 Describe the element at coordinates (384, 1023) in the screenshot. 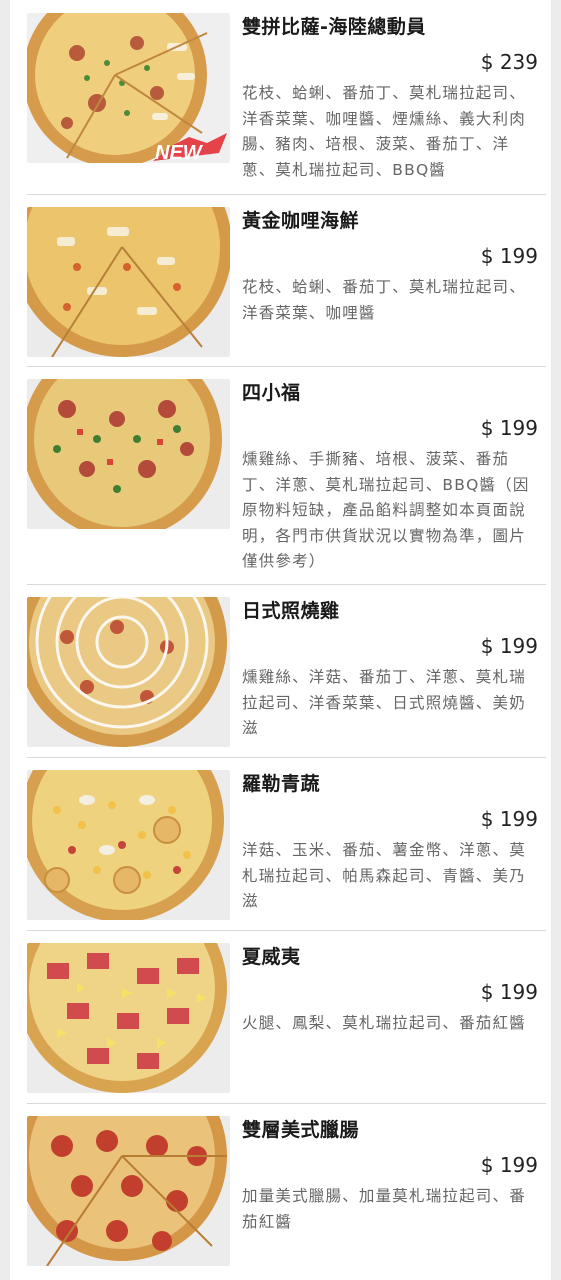

I see `item-description: 火腿、鳳梨、莫札瑞拉起司、番茄紅醬` at that location.